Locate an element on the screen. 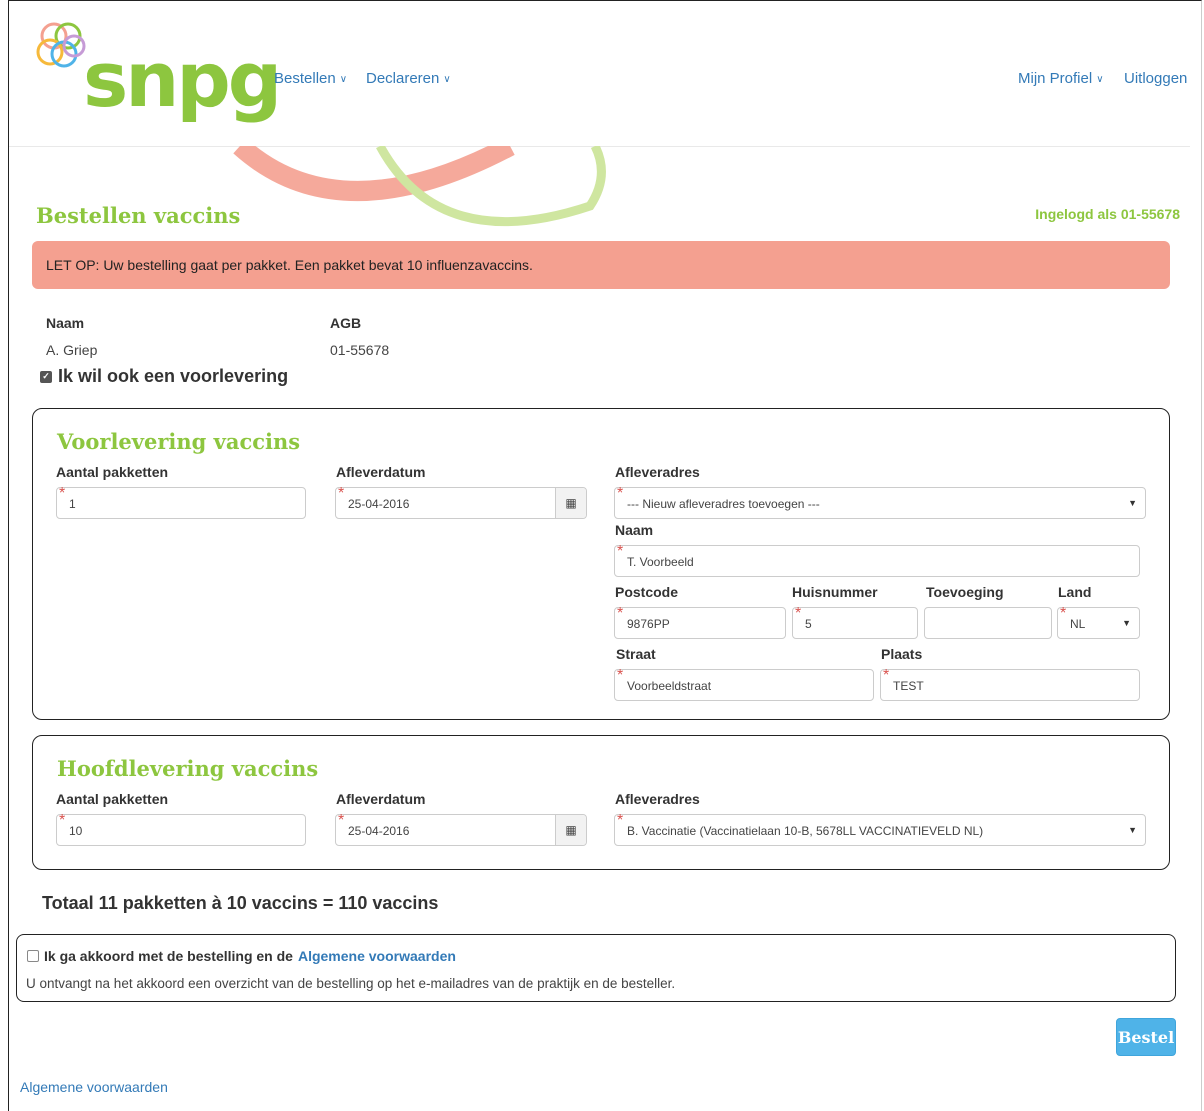  afleverdatum-label: Afleverdatum is located at coordinates (381, 472).